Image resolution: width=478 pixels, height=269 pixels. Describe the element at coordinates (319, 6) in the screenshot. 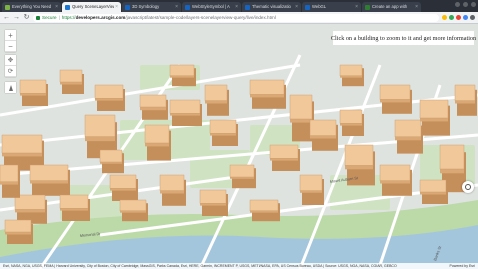

I see `tab-label: WebGL` at that location.